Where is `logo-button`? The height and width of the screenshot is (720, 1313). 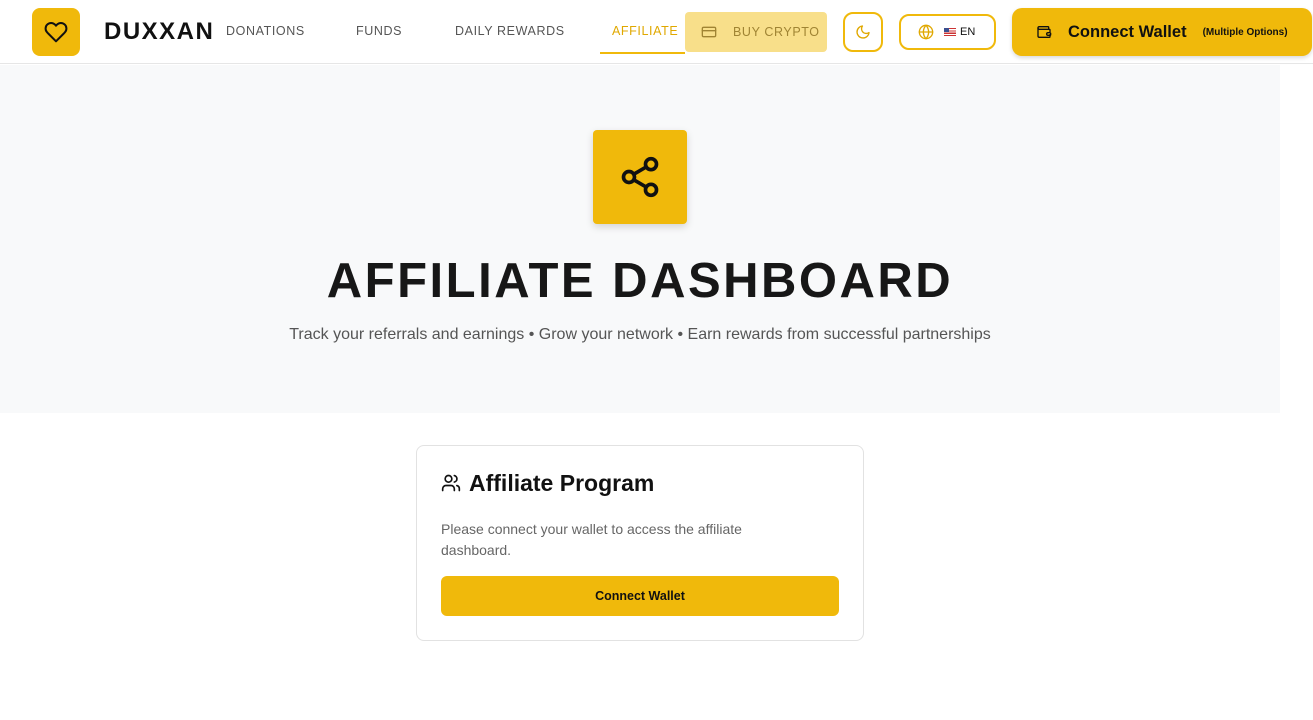
logo-button is located at coordinates (56, 32).